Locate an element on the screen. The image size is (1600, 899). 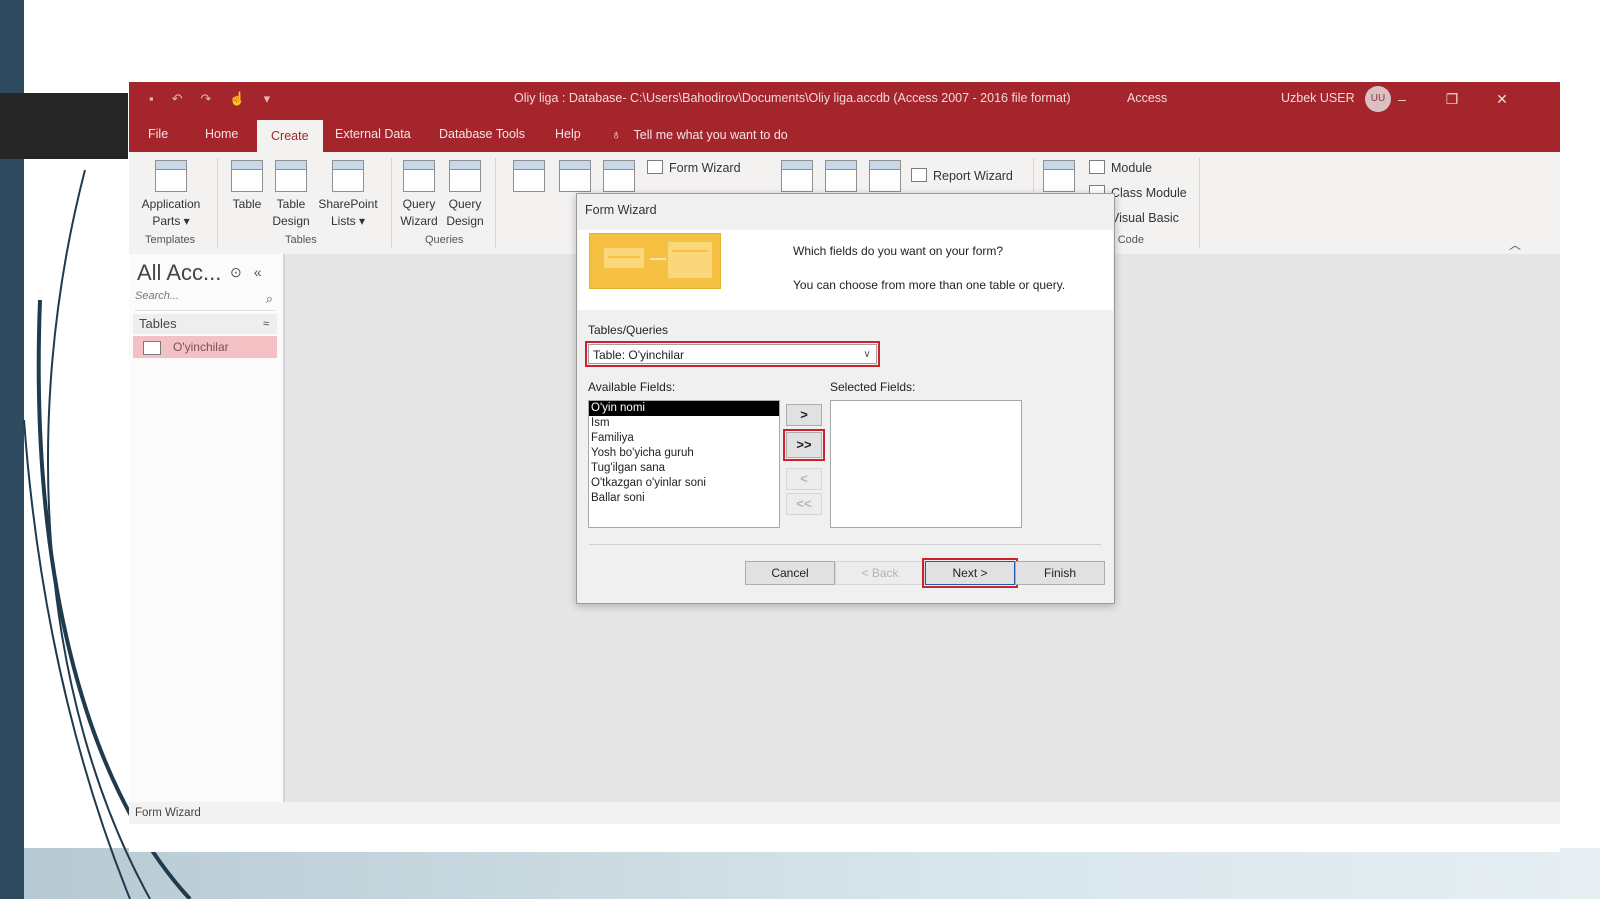
report-button is located at coordinates (797, 178).